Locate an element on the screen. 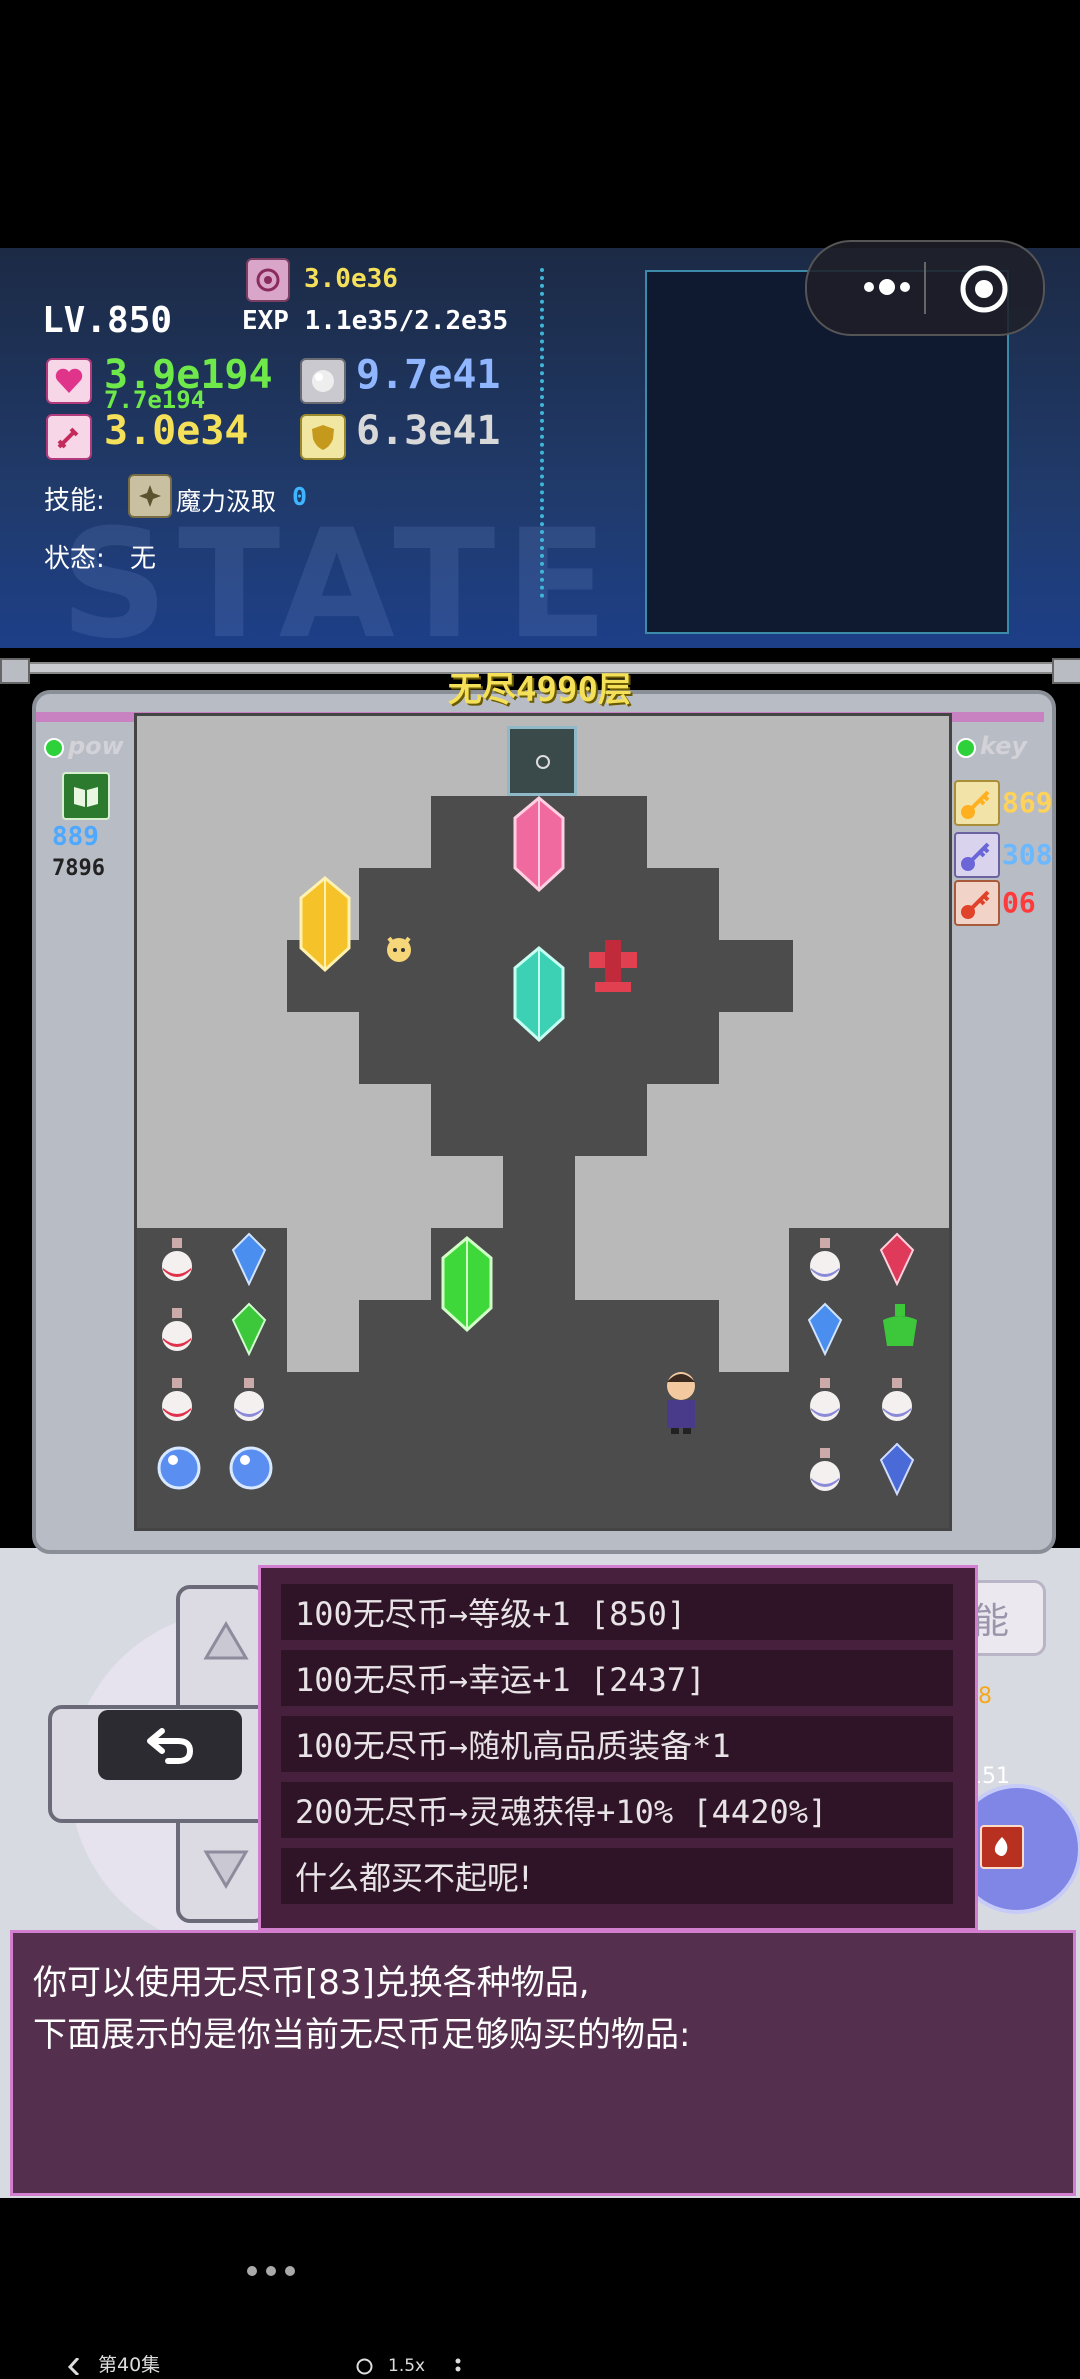 The height and width of the screenshot is (2379, 1080). green-crystal-icon is located at coordinates (467, 1286).